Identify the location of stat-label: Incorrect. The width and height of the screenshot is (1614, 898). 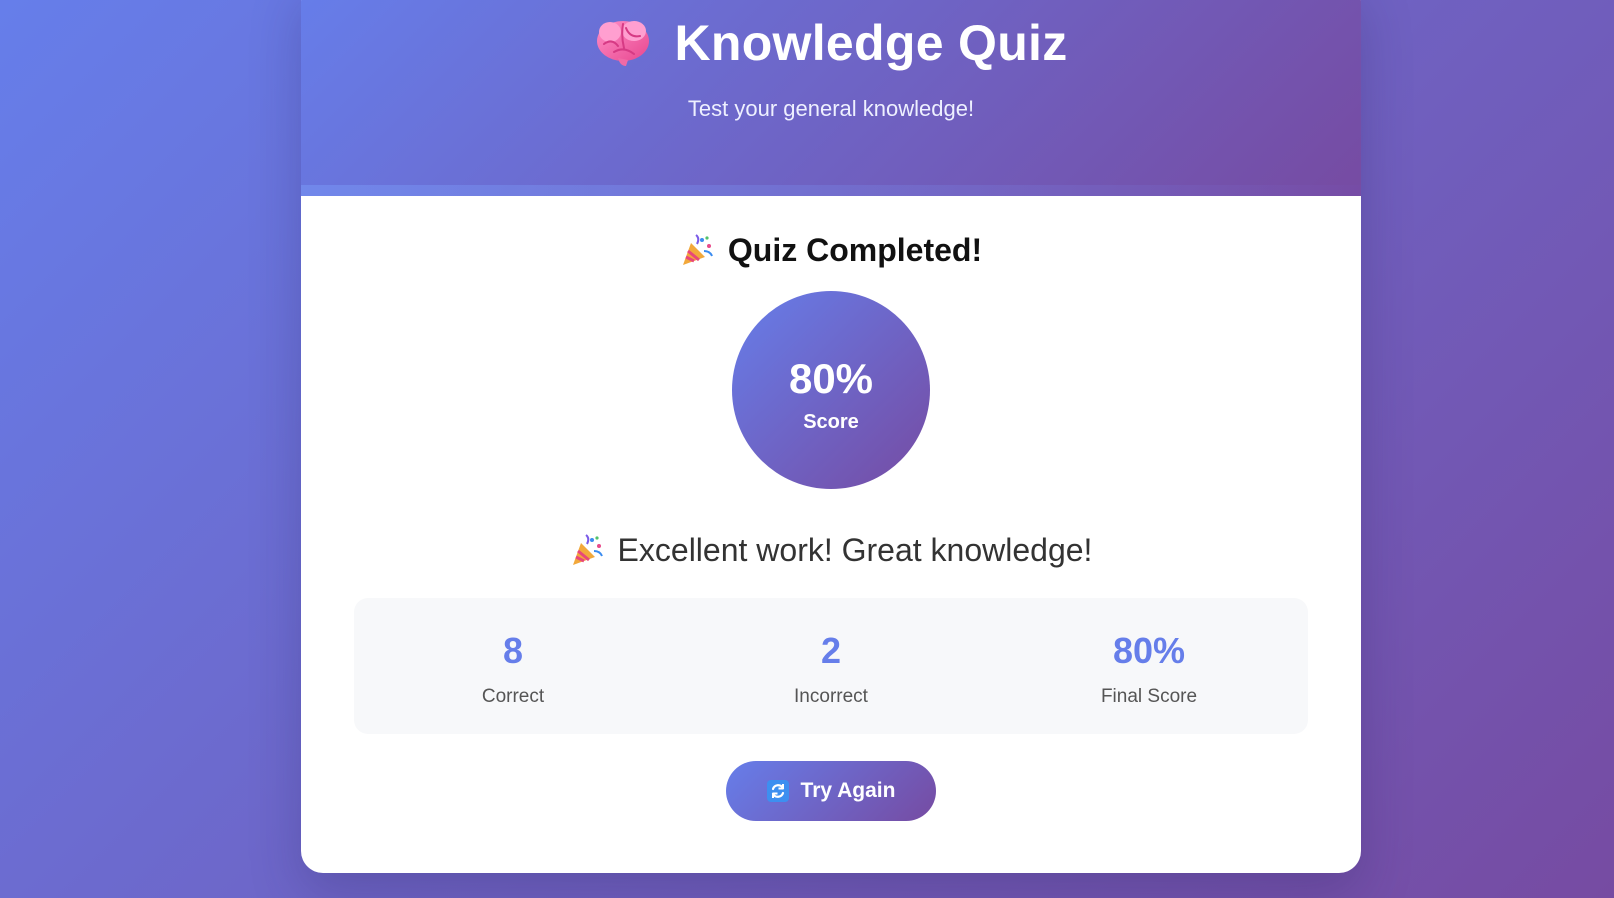
(831, 696).